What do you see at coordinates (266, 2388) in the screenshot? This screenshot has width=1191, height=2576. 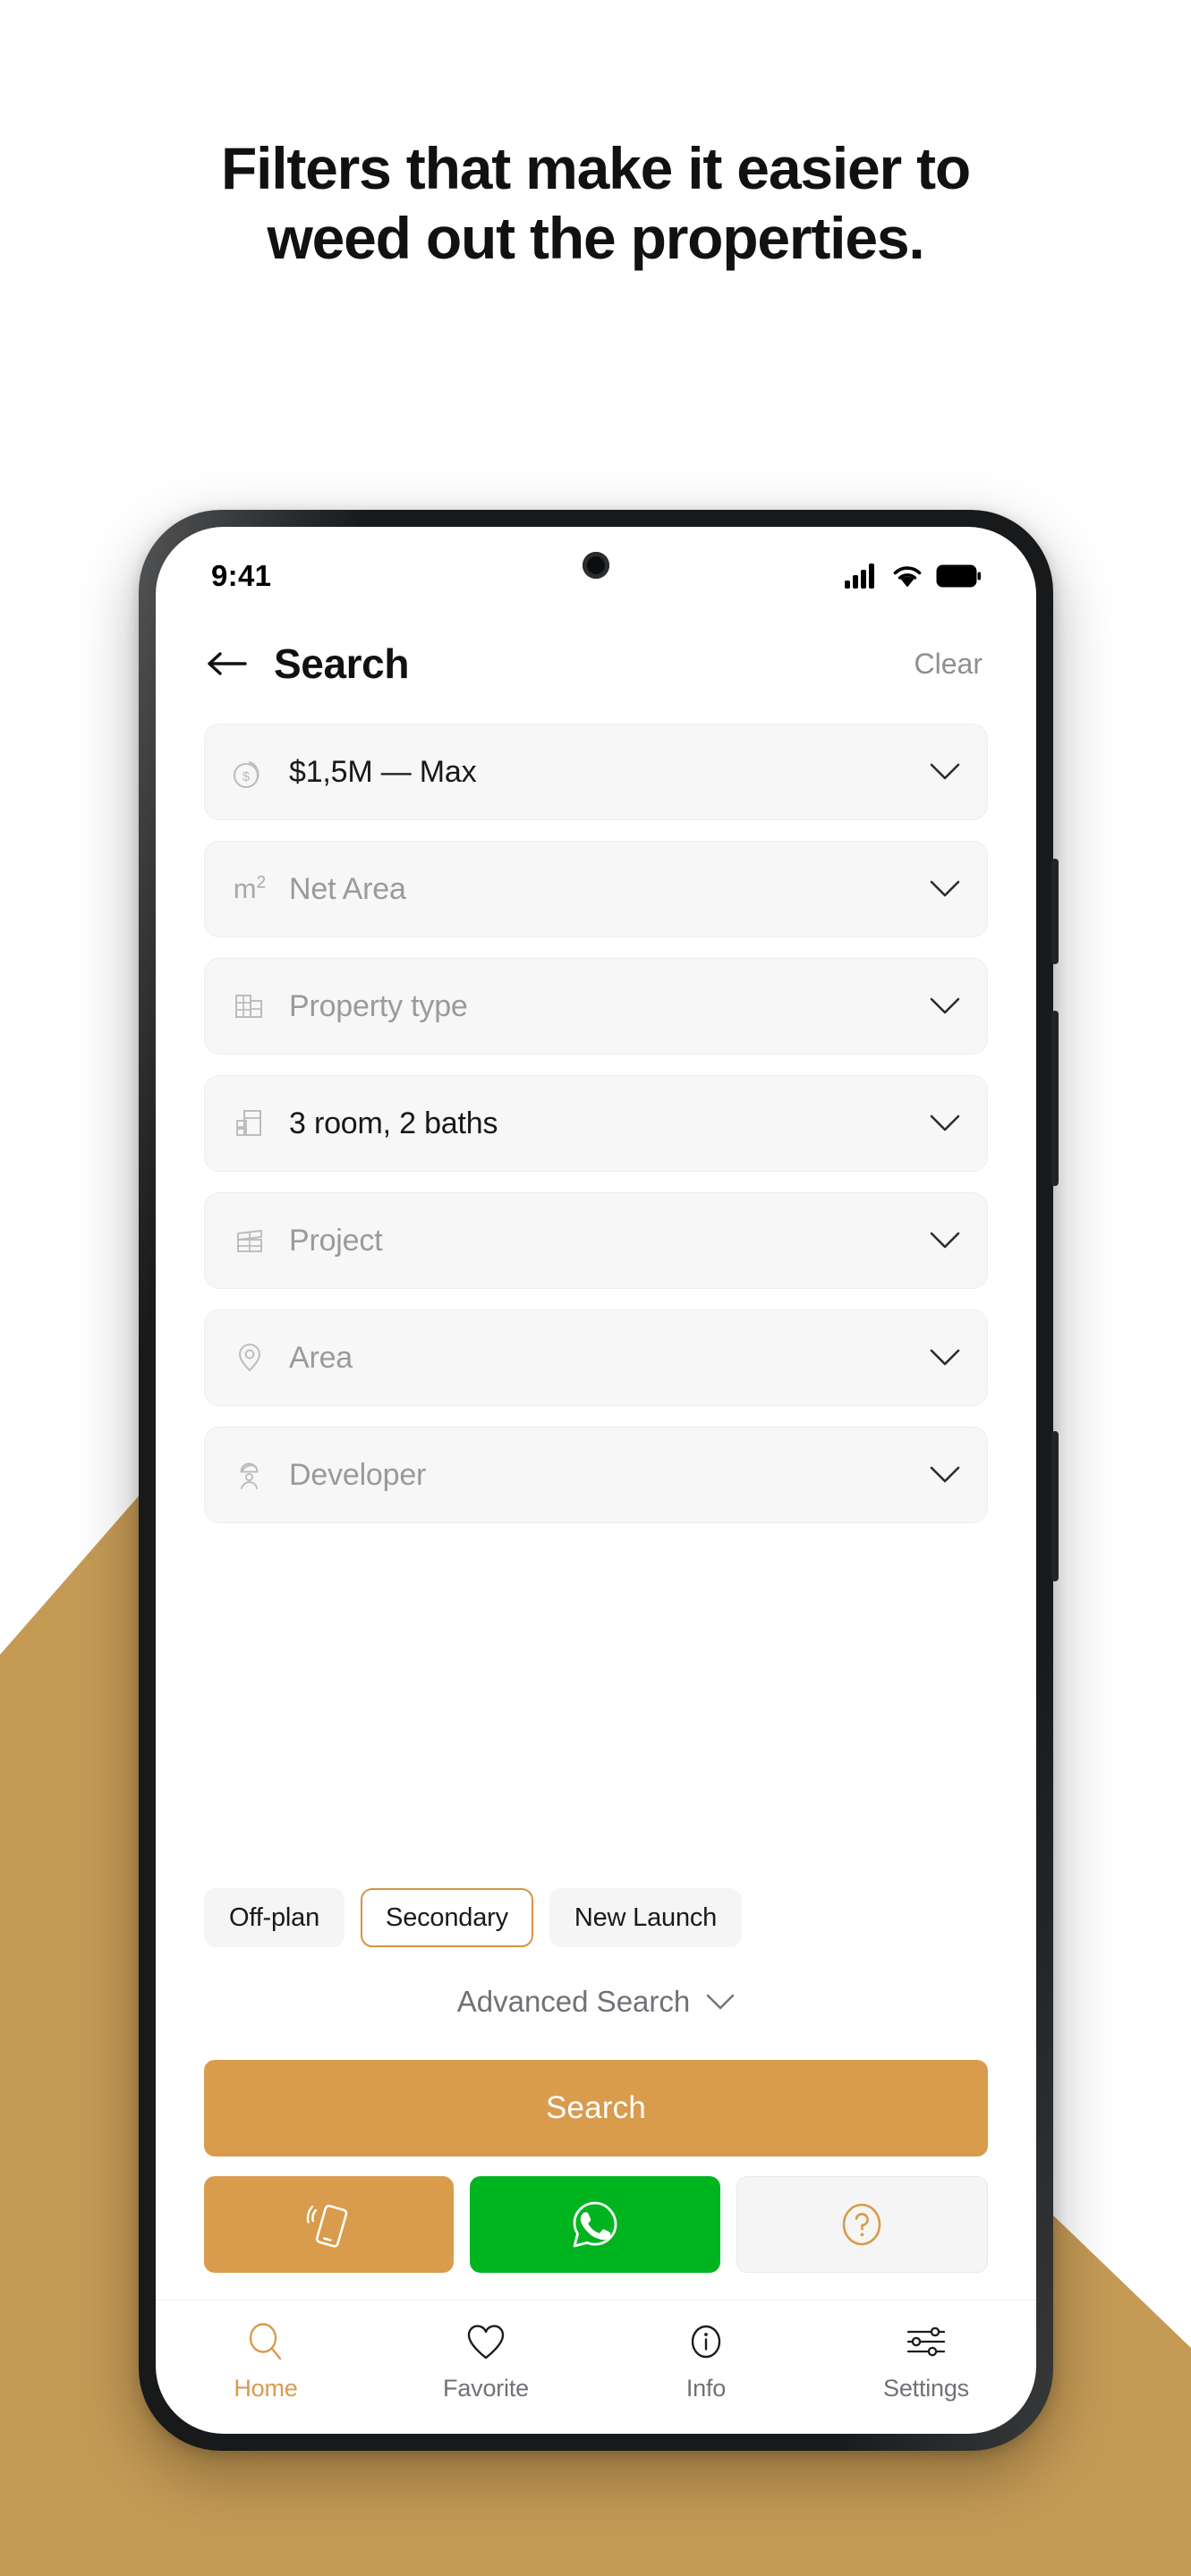 I see `tab-label-home: Home` at bounding box center [266, 2388].